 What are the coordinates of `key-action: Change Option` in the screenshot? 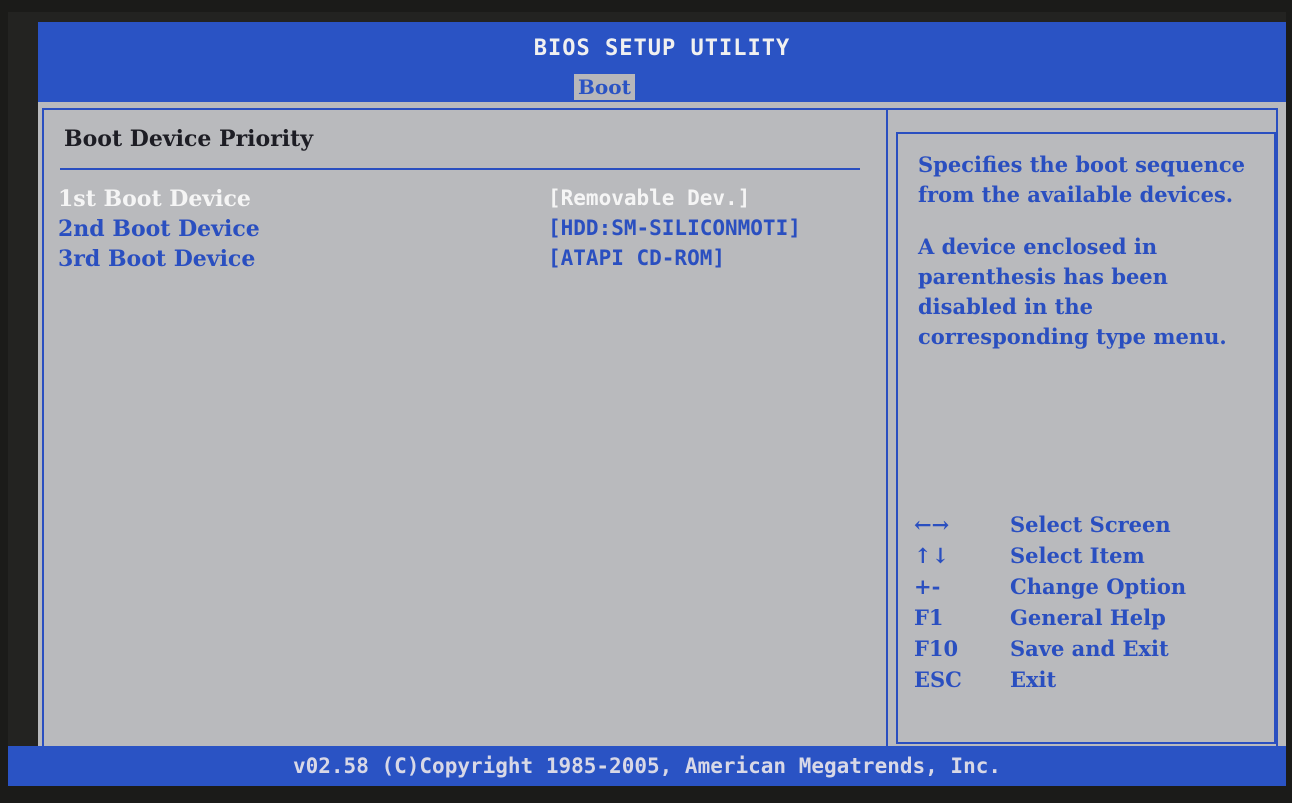 It's located at (1098, 586).